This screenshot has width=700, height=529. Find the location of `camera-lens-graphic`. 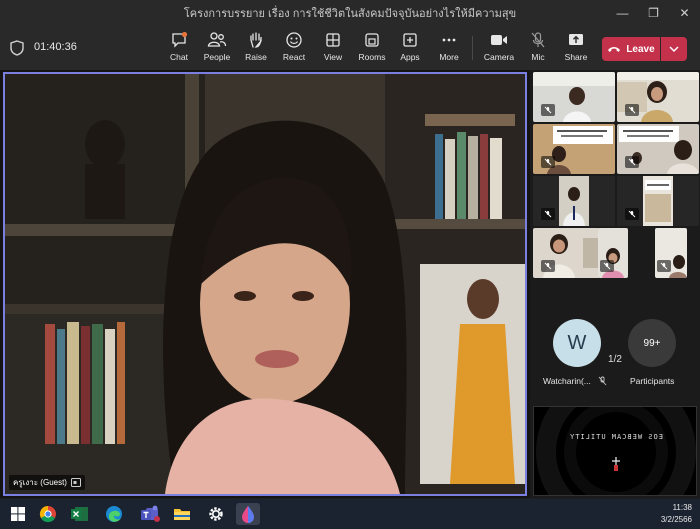

camera-lens-graphic is located at coordinates (616, 451).